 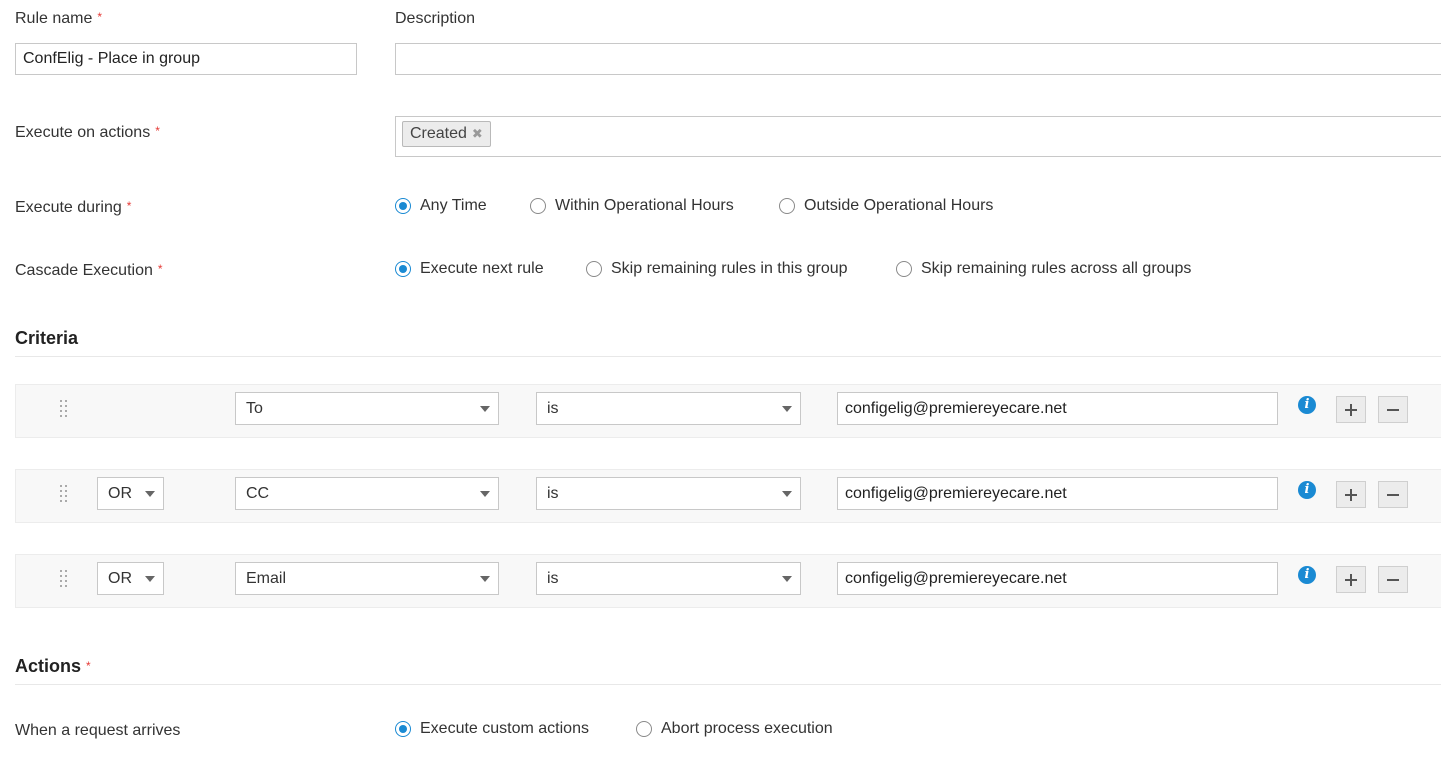 I want to click on when-request-arrives-label: When a request arrives, so click(x=98, y=730).